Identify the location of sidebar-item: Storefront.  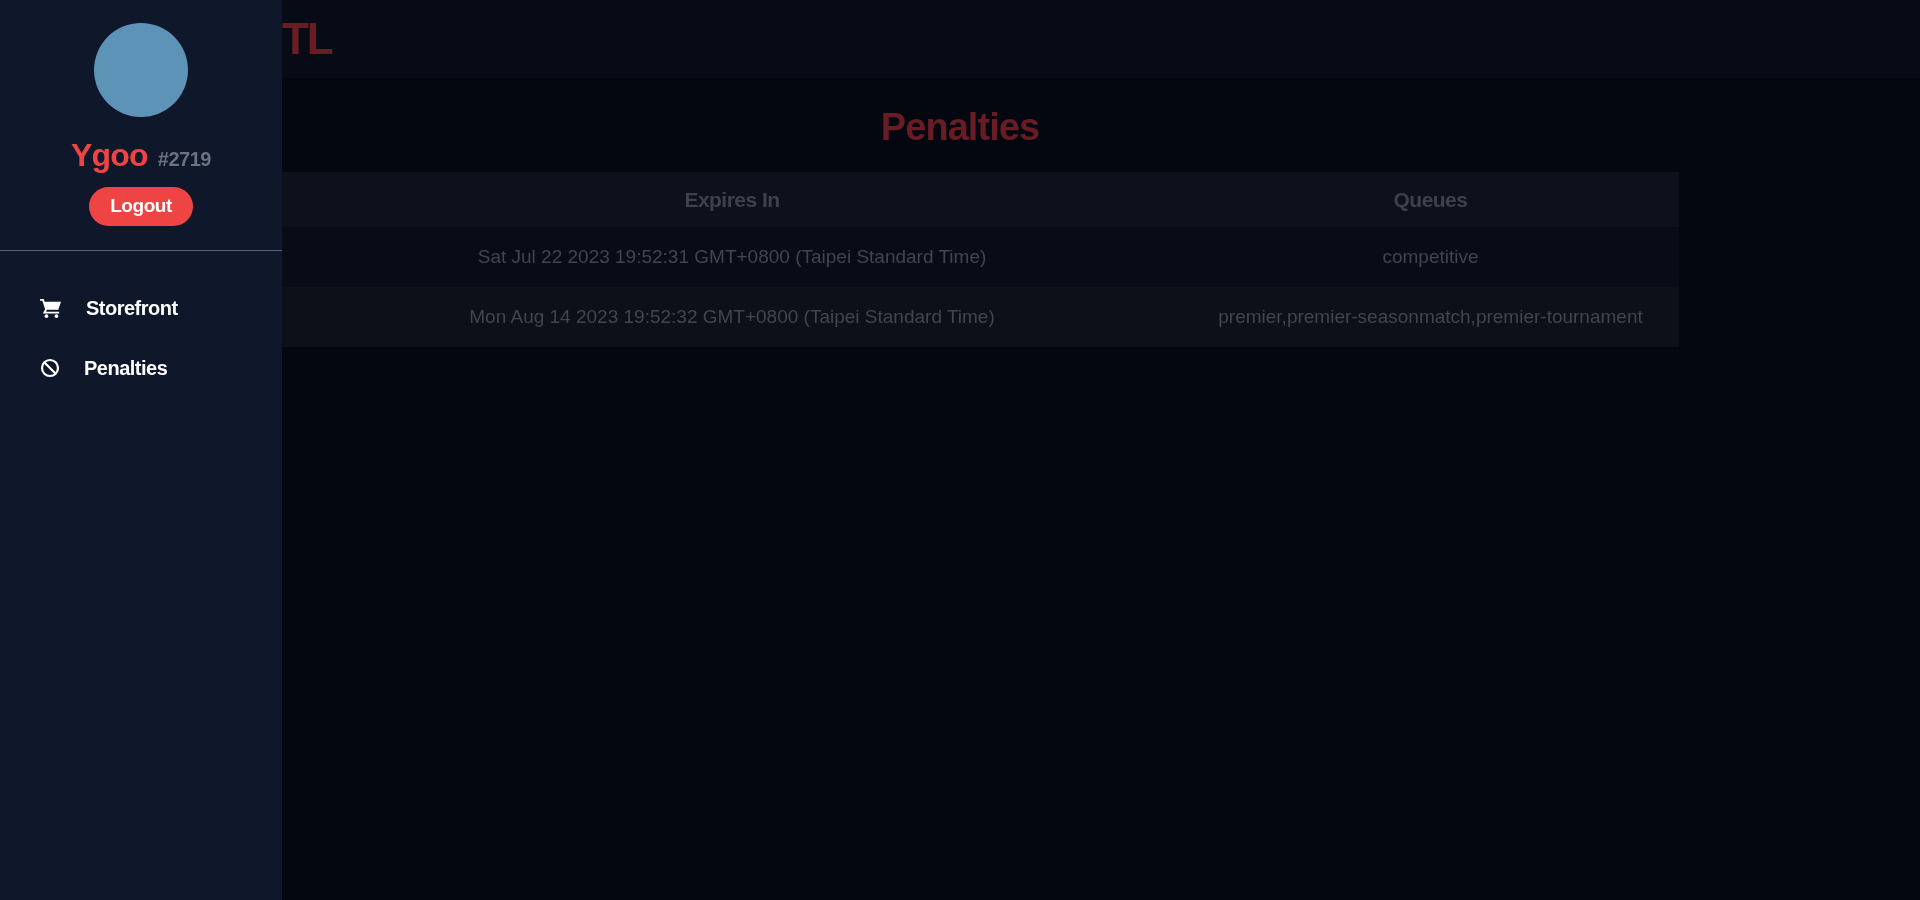
(141, 308).